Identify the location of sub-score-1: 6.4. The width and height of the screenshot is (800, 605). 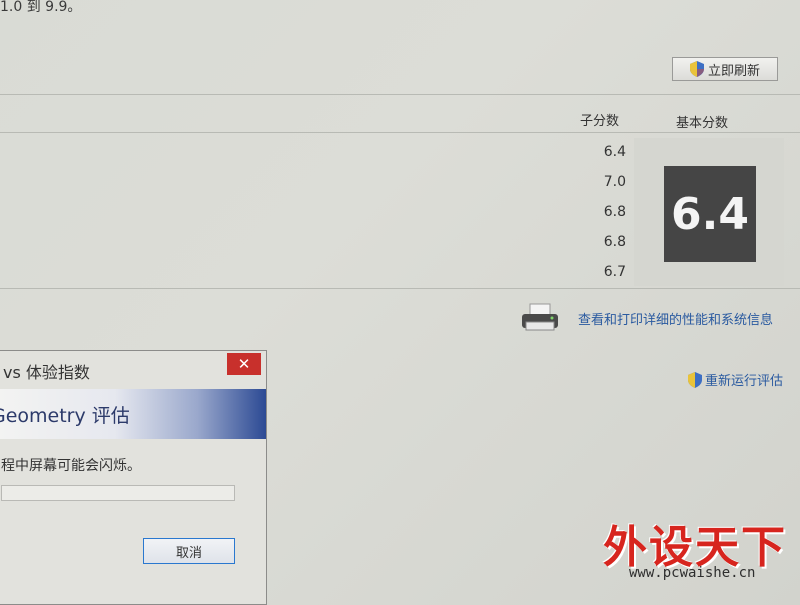
(614, 152).